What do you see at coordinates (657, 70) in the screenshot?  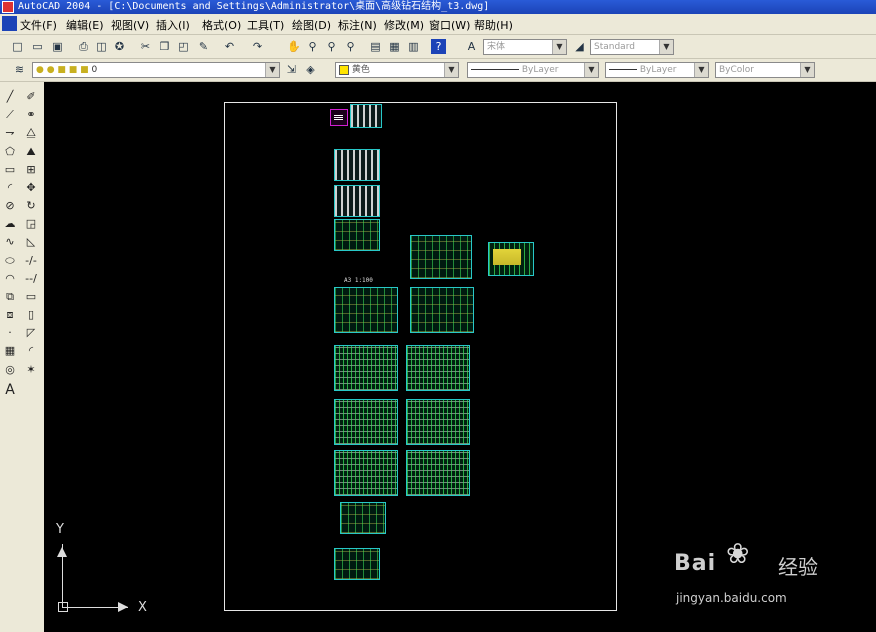 I see `lineweight-select: ByLayer ▼` at bounding box center [657, 70].